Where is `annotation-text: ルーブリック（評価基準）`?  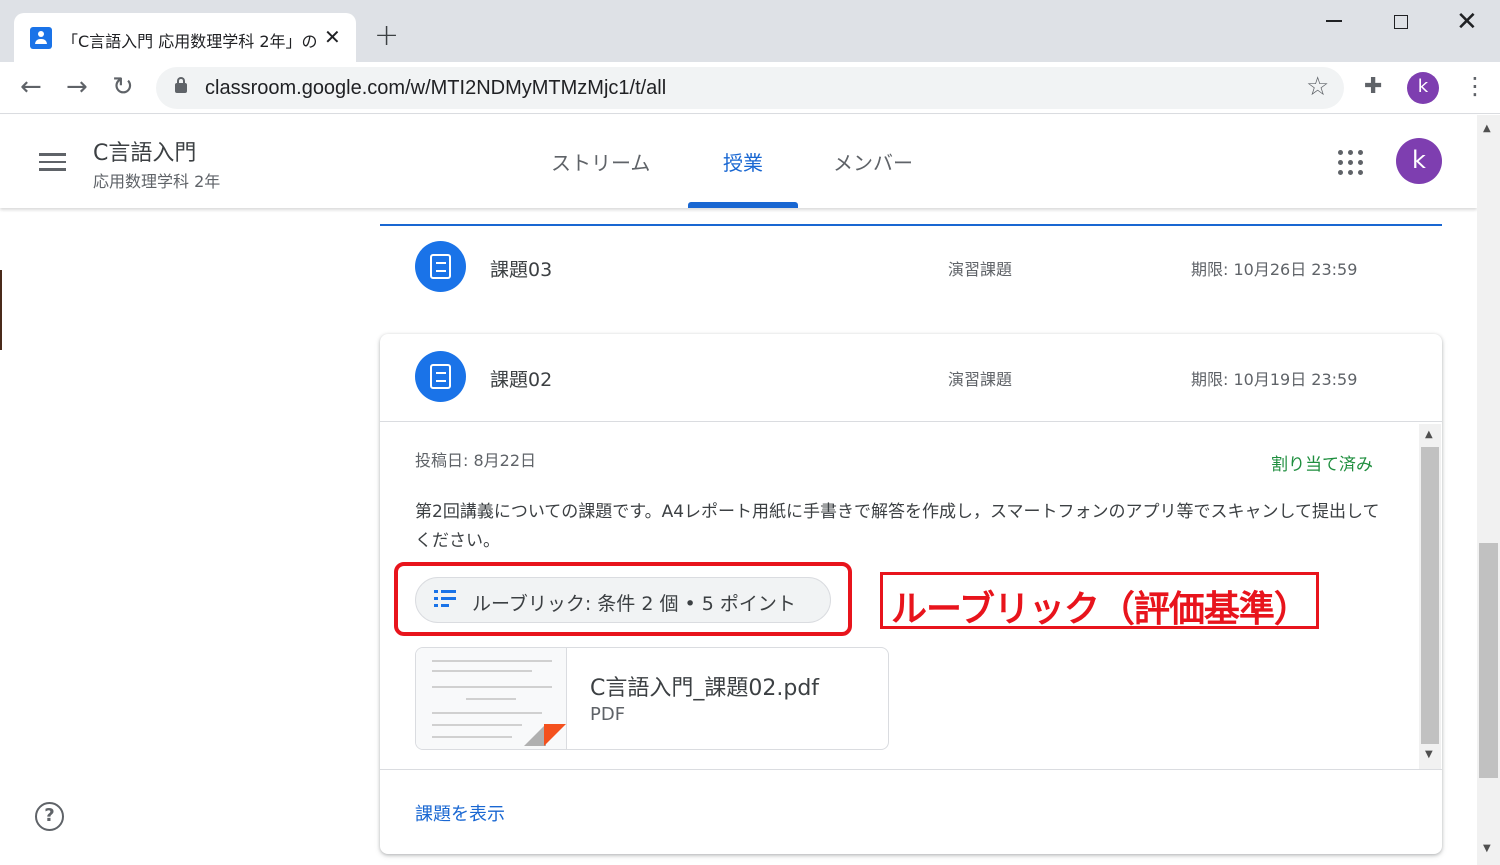 annotation-text: ルーブリック（評価基準） is located at coordinates (1100, 609).